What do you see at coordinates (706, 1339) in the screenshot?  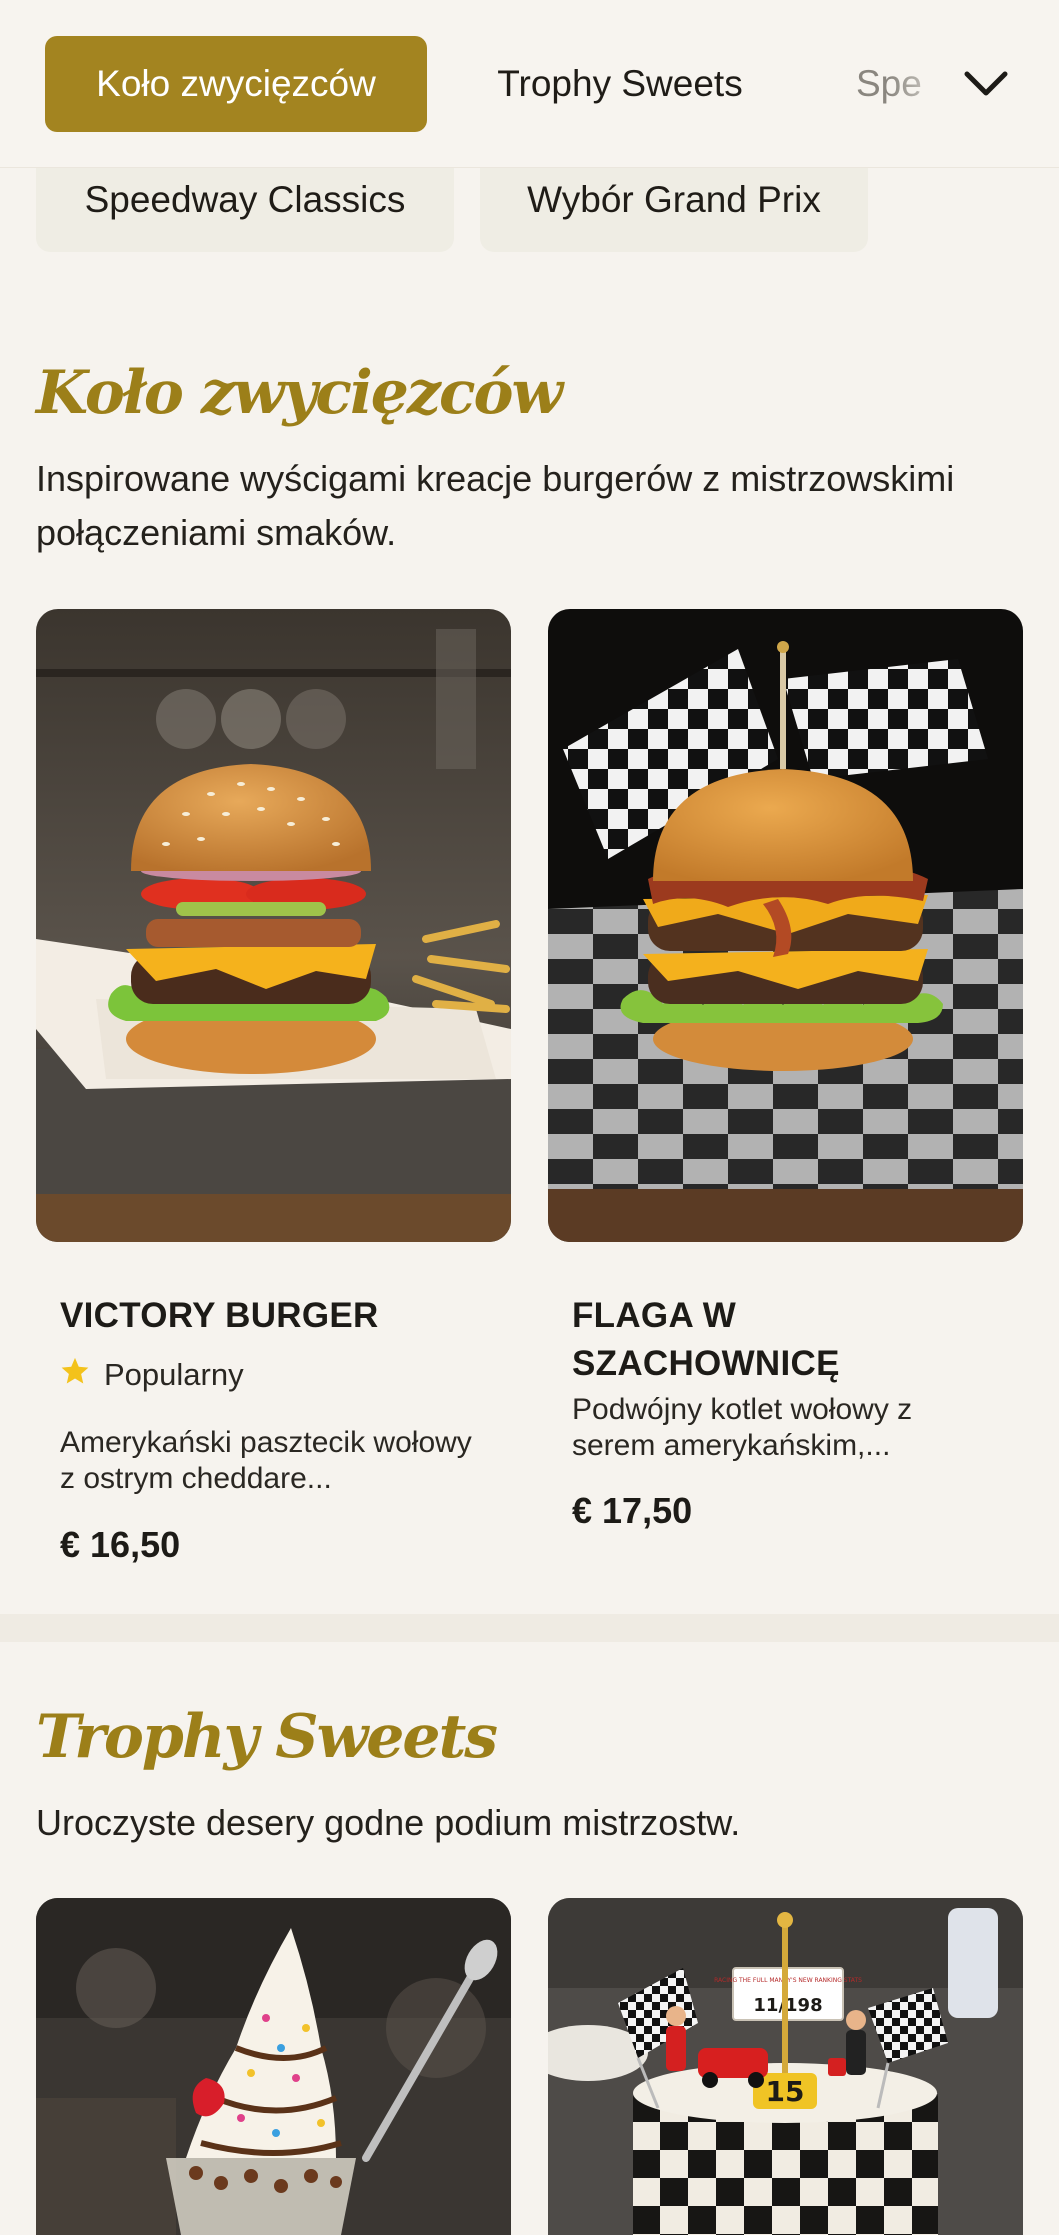 I see `item-name: FLAGA W SZACHOWNICĘ` at bounding box center [706, 1339].